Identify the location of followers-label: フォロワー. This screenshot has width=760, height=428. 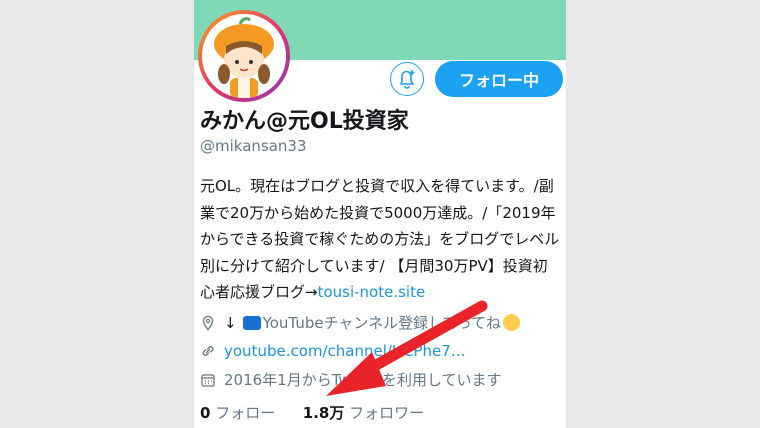
(387, 413).